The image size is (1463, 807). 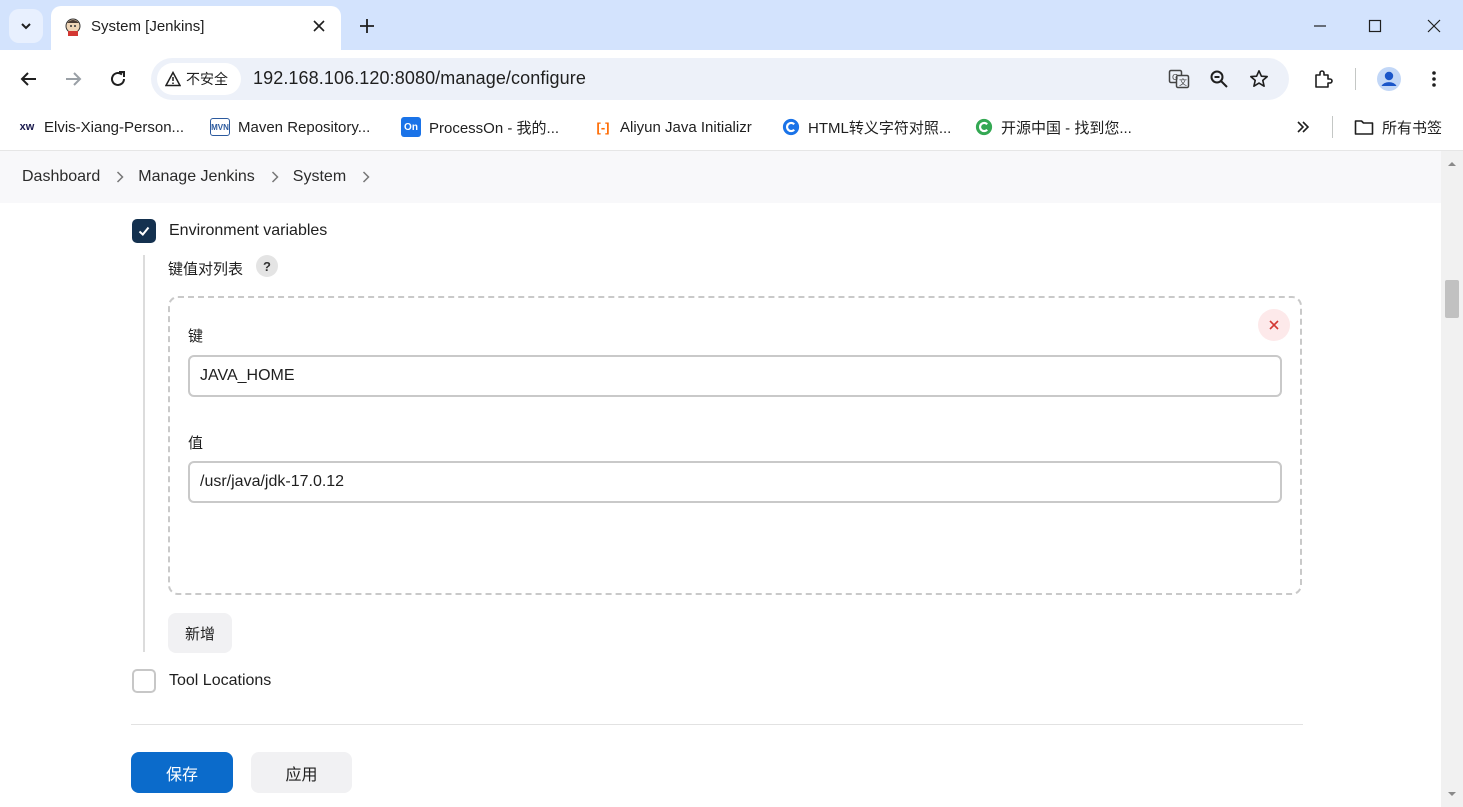 I want to click on key-value-list-title: 键值对列表, so click(x=206, y=269).